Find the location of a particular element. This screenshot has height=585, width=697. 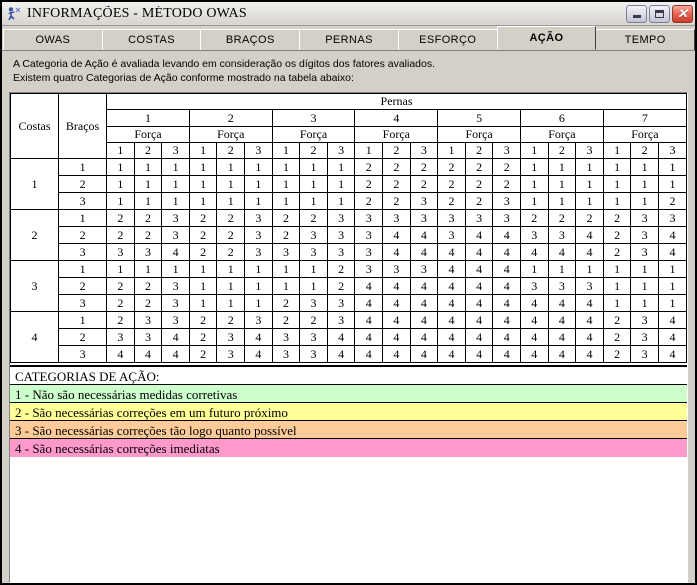

maximize-icon is located at coordinates (659, 13).